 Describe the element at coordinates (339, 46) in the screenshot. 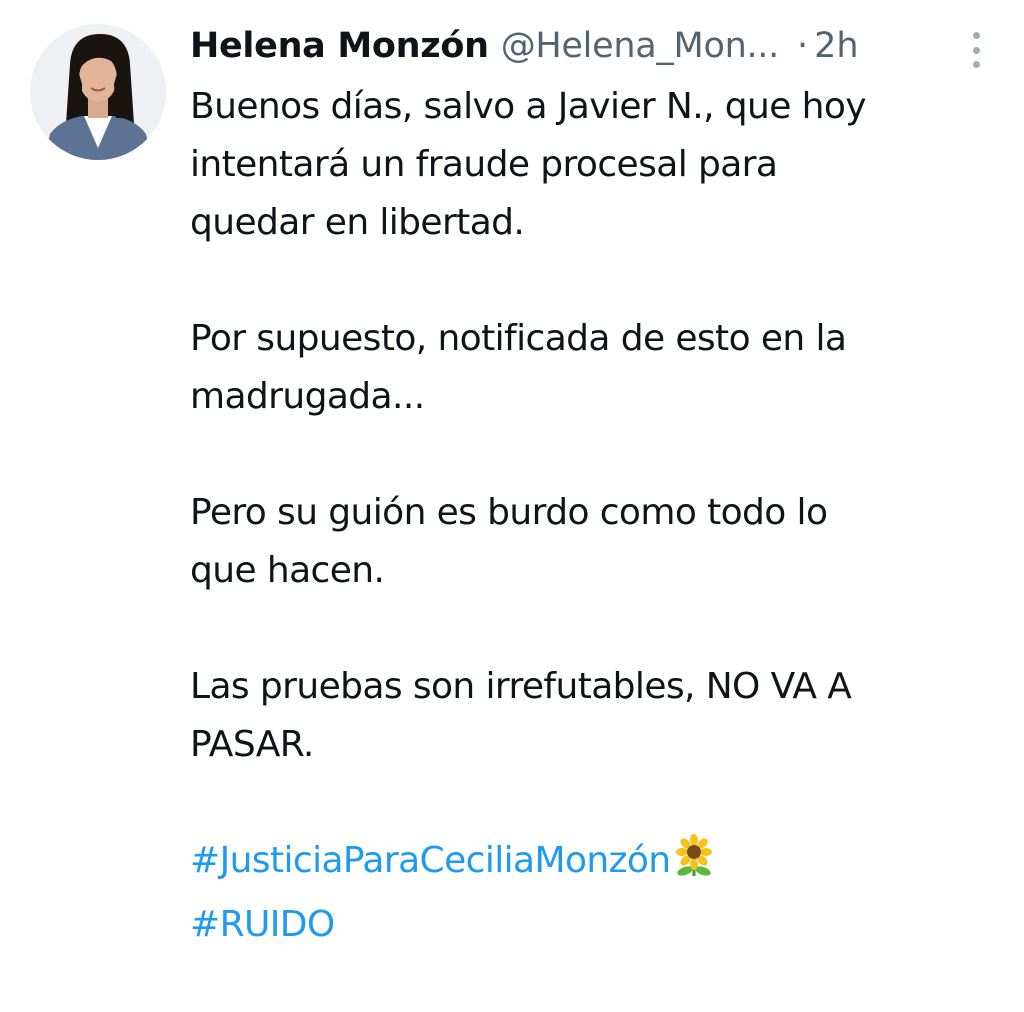

I see `author-name: Helena Monzón` at that location.